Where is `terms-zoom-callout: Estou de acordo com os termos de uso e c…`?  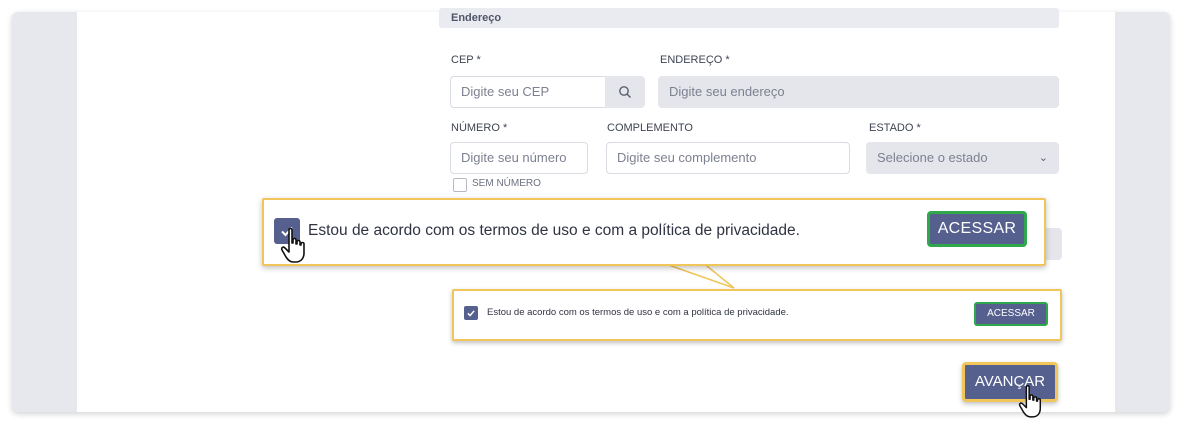 terms-zoom-callout: Estou de acordo com os termos de uso e c… is located at coordinates (654, 232).